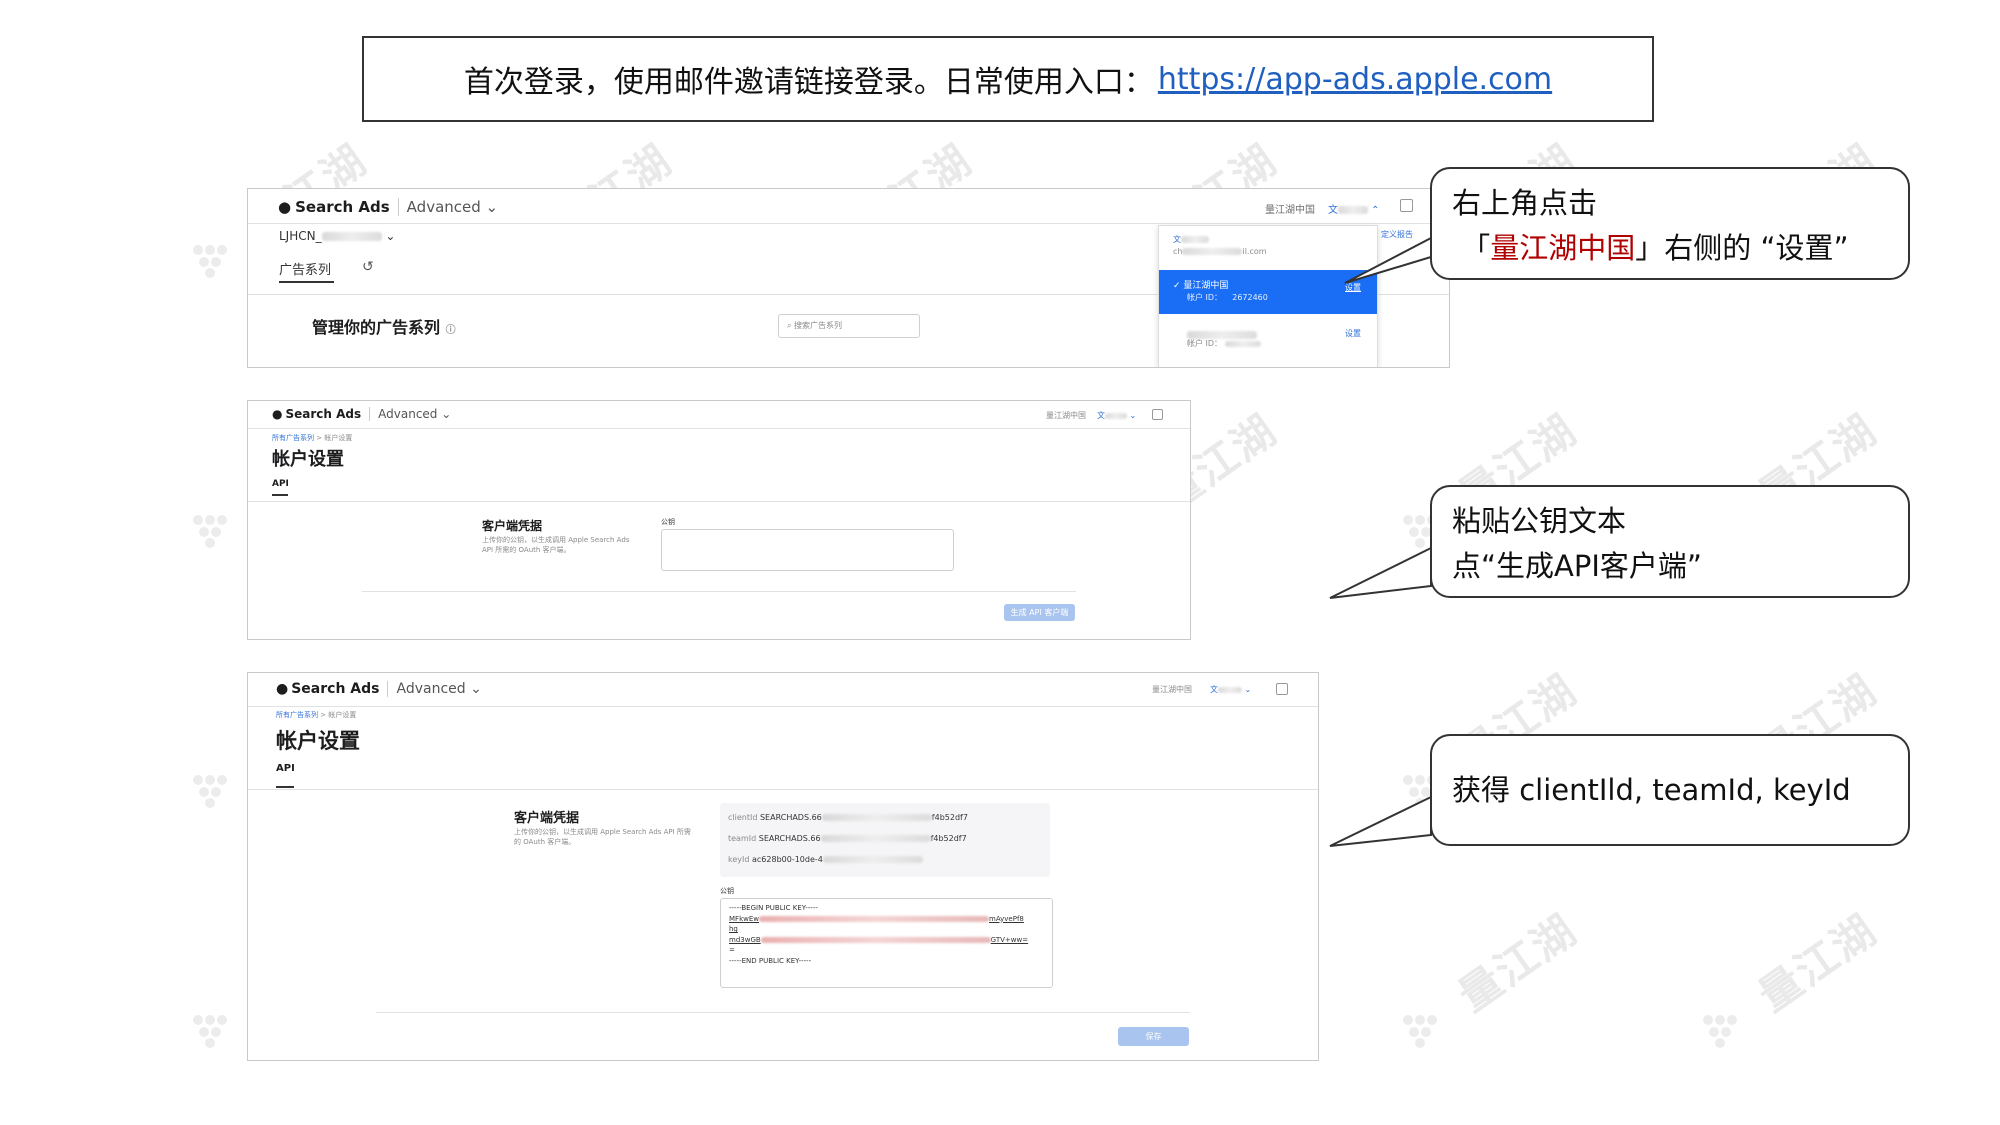  What do you see at coordinates (1353, 333) in the screenshot?
I see `org-settings-link-2: 设置` at bounding box center [1353, 333].